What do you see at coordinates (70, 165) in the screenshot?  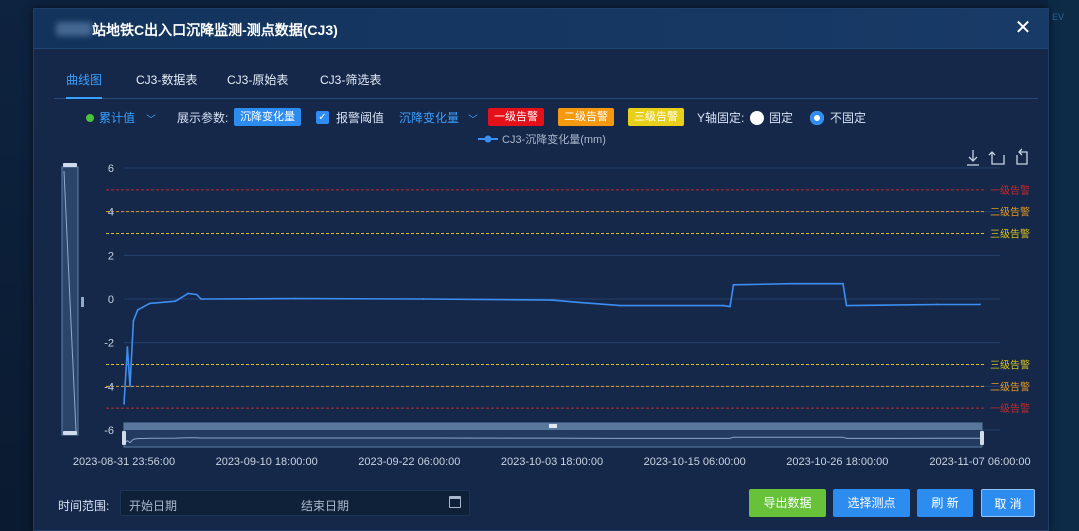 I see `y-slider-top-handle` at bounding box center [70, 165].